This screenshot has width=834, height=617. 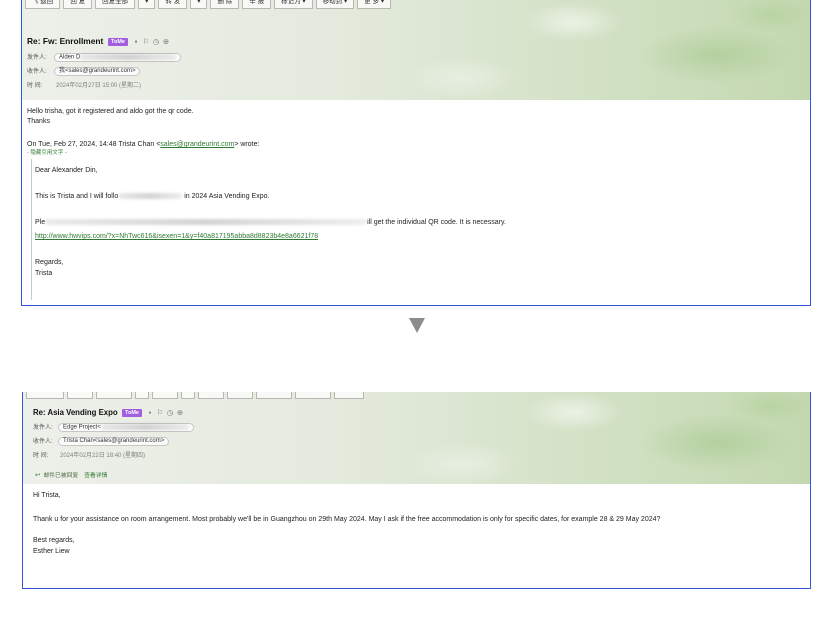 I want to click on recipient-value: Trista Chan<sales@grandeurint.com>, so click(x=114, y=440).